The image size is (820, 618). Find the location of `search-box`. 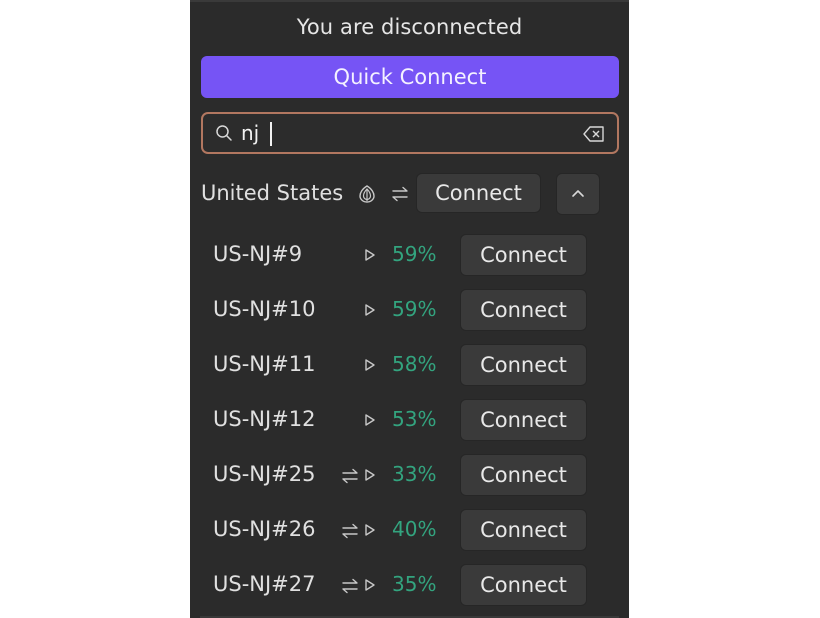

search-box is located at coordinates (410, 133).